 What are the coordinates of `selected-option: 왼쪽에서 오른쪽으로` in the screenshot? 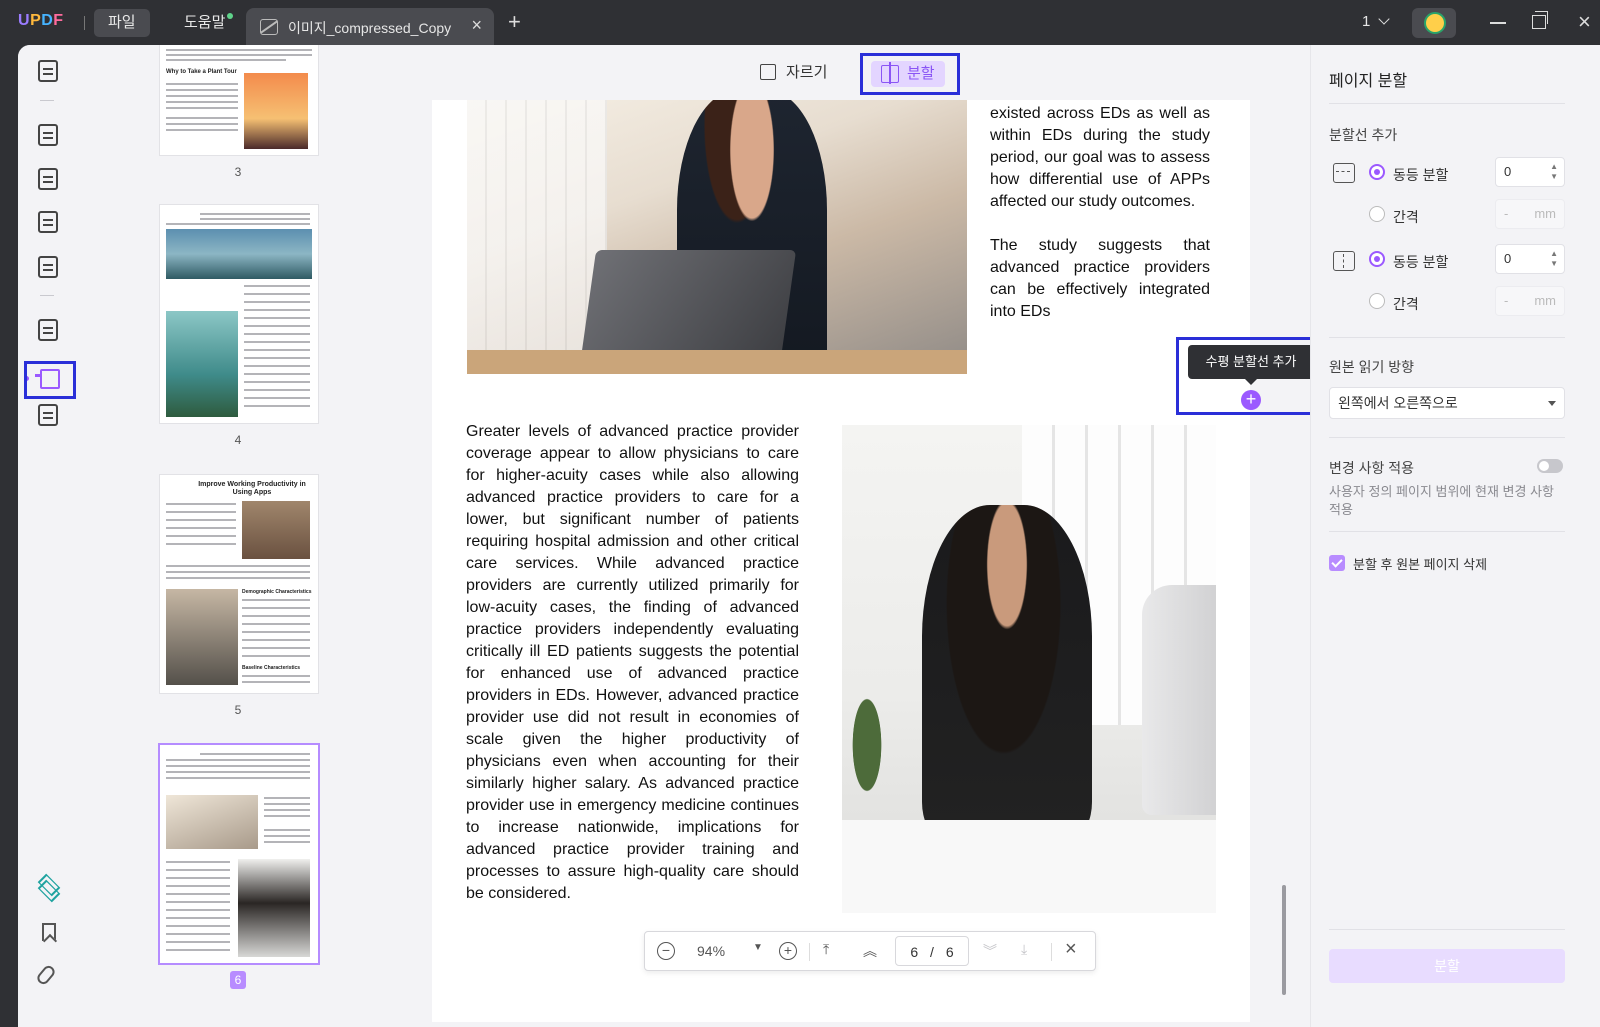 It's located at (1398, 403).